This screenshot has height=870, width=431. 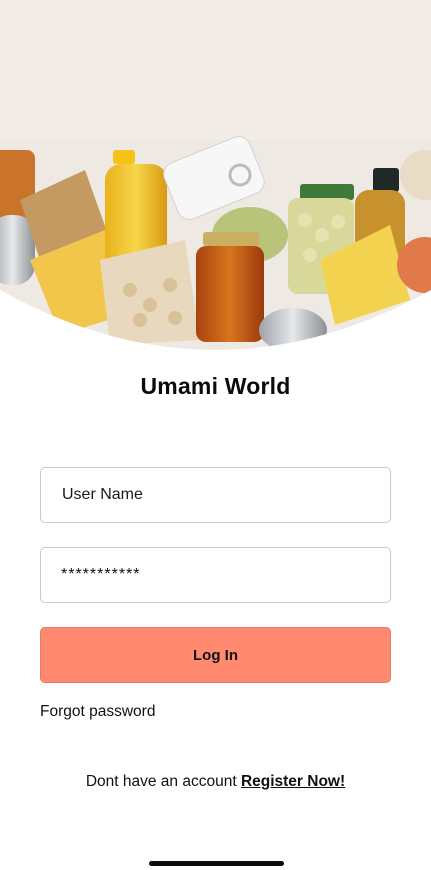 What do you see at coordinates (215, 386) in the screenshot?
I see `app-title: Umami World` at bounding box center [215, 386].